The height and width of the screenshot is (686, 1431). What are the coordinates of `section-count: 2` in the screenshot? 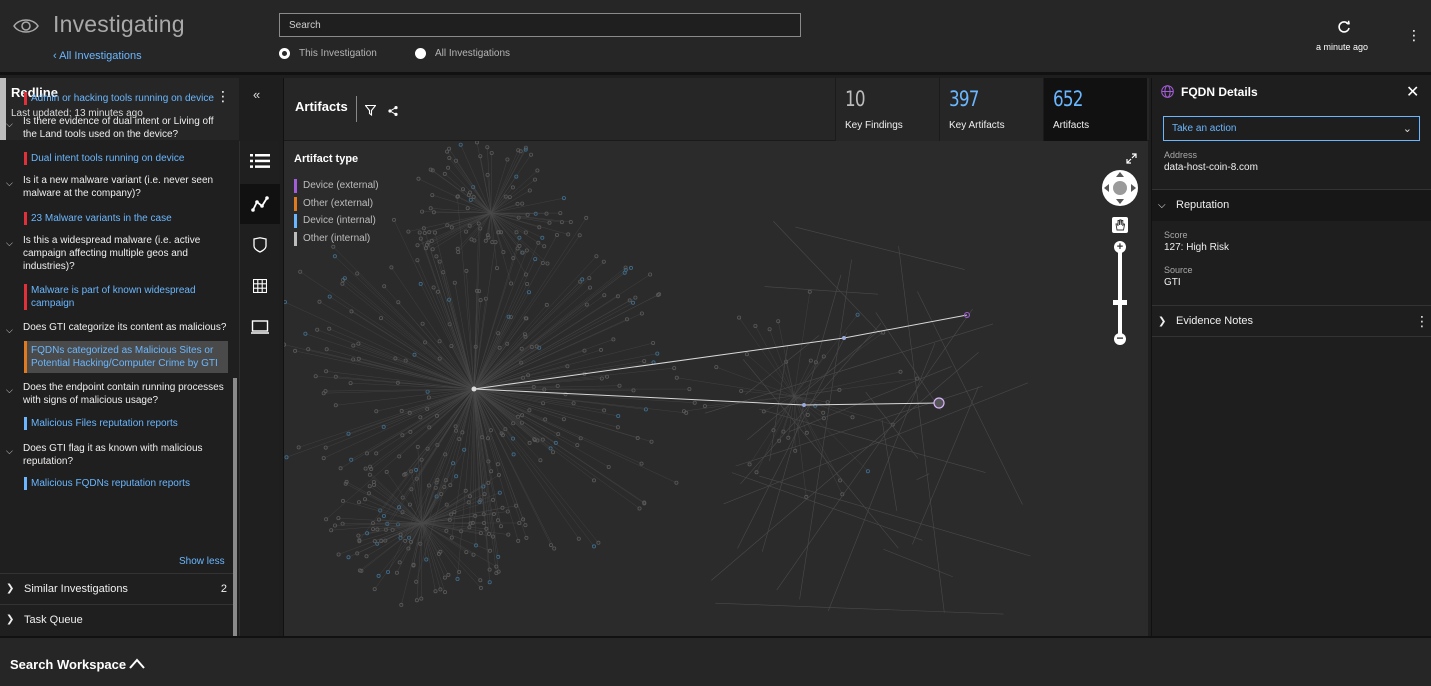 It's located at (223, 589).